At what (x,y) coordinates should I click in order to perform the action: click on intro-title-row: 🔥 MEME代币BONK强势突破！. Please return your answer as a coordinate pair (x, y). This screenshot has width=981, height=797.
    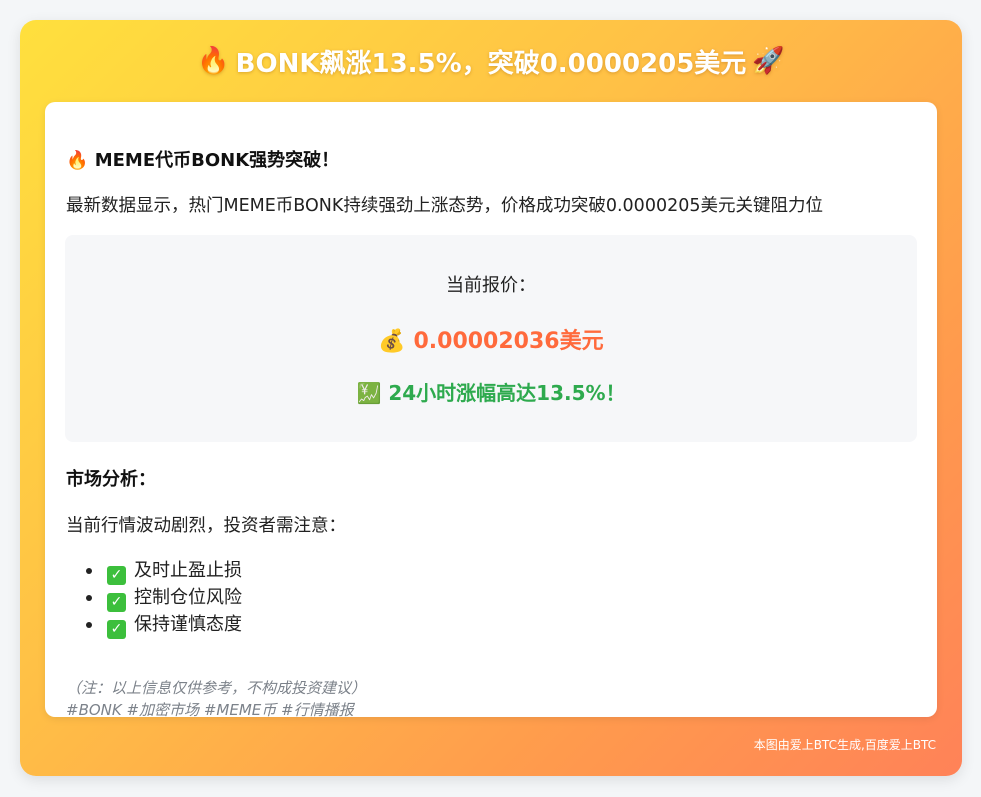
    Looking at the image, I should click on (202, 159).